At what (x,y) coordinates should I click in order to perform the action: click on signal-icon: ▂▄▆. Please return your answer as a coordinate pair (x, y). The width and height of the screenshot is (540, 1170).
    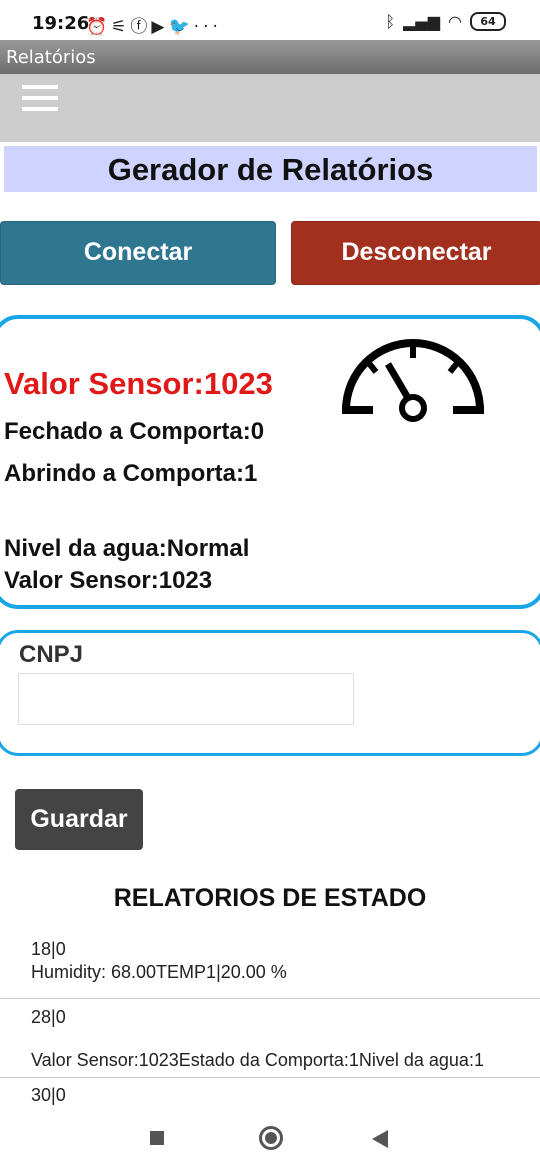
    Looking at the image, I should click on (422, 21).